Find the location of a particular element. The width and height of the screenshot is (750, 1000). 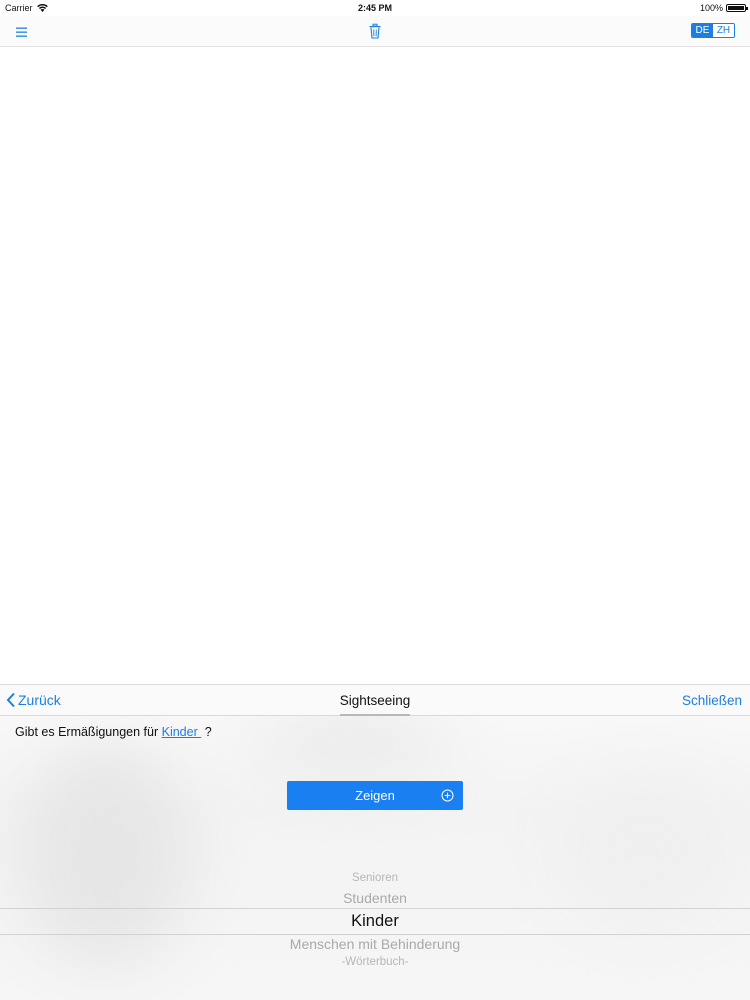

battery-percent: 100% is located at coordinates (711, 8).